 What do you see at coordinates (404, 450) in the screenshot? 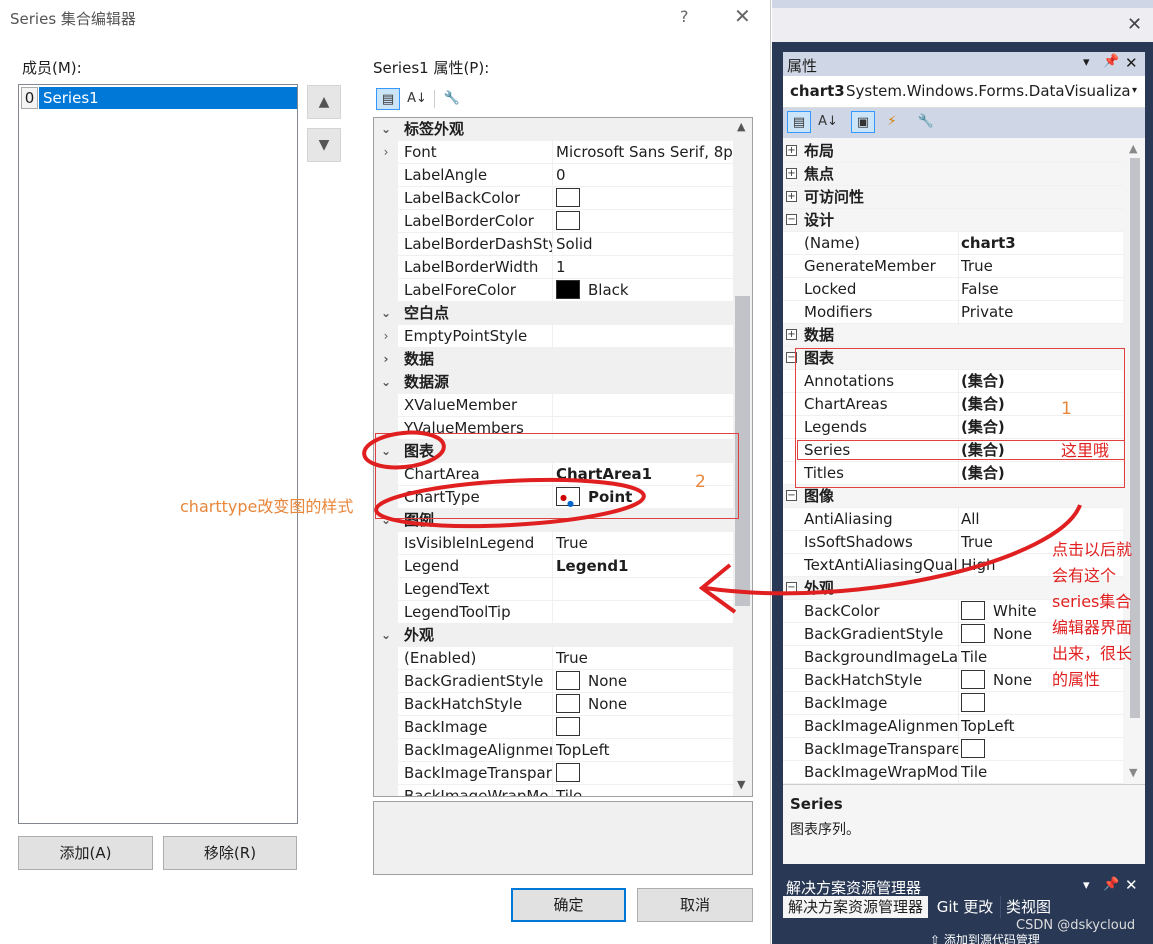
I see `circle-chart-category` at bounding box center [404, 450].